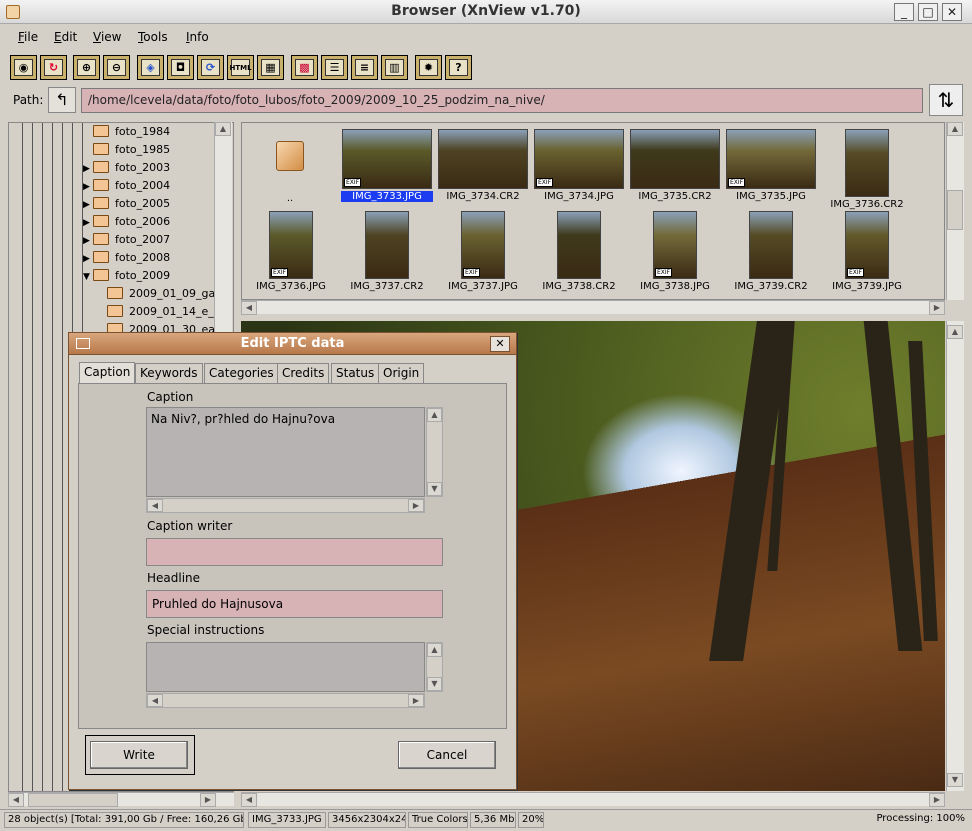  I want to click on list-view-button: ≡, so click(364, 67).